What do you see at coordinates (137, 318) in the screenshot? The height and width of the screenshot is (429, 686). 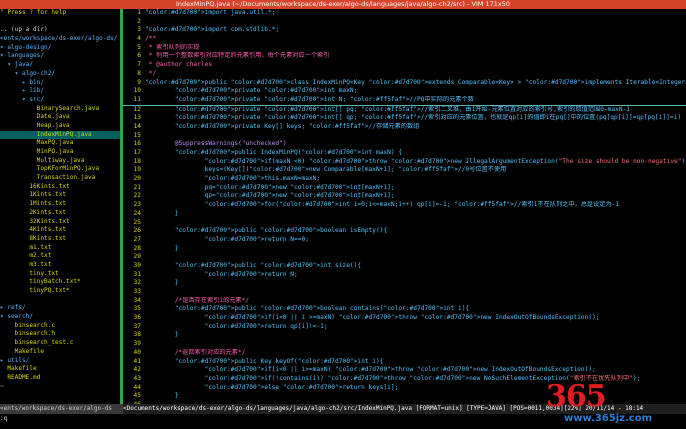 I see `line-number: 36` at bounding box center [137, 318].